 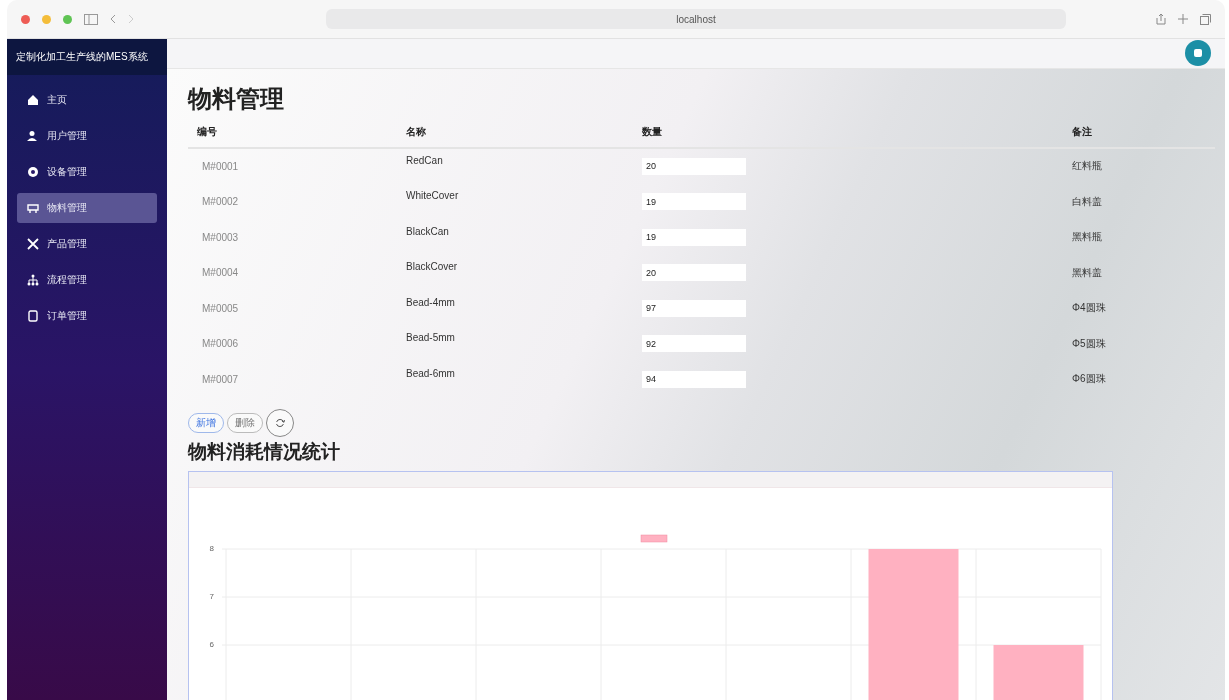 I want to click on table-cell: M#0007, so click(x=220, y=379).